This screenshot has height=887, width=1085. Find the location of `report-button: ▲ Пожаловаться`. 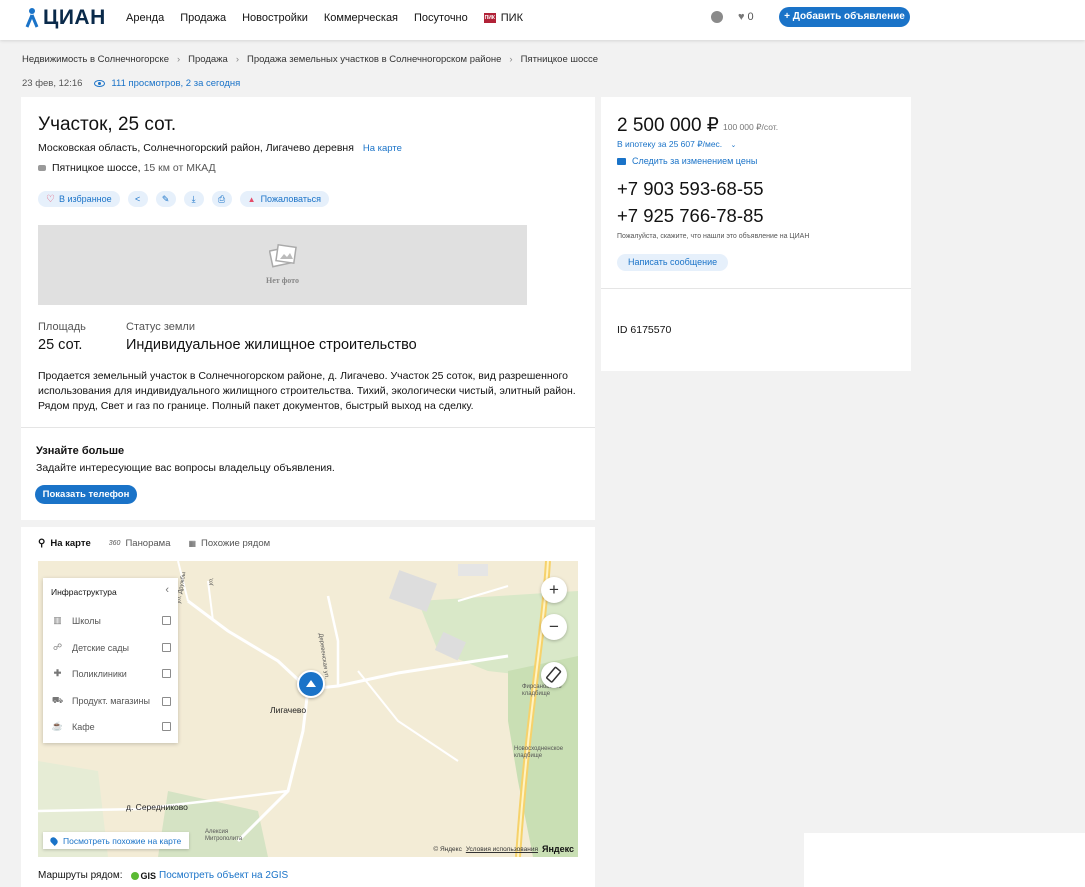

report-button: ▲ Пожаловаться is located at coordinates (284, 199).